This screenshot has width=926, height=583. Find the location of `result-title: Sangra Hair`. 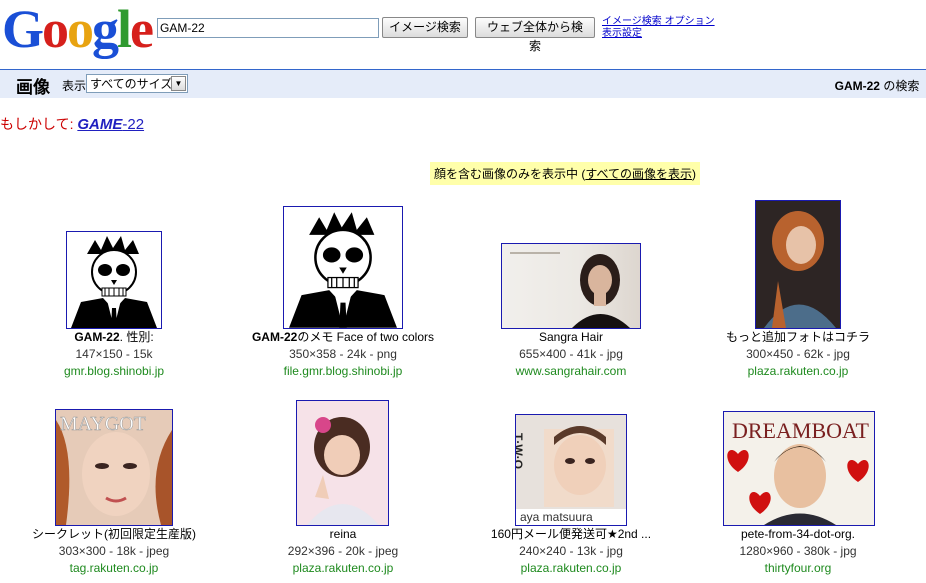

result-title: Sangra Hair is located at coordinates (571, 337).